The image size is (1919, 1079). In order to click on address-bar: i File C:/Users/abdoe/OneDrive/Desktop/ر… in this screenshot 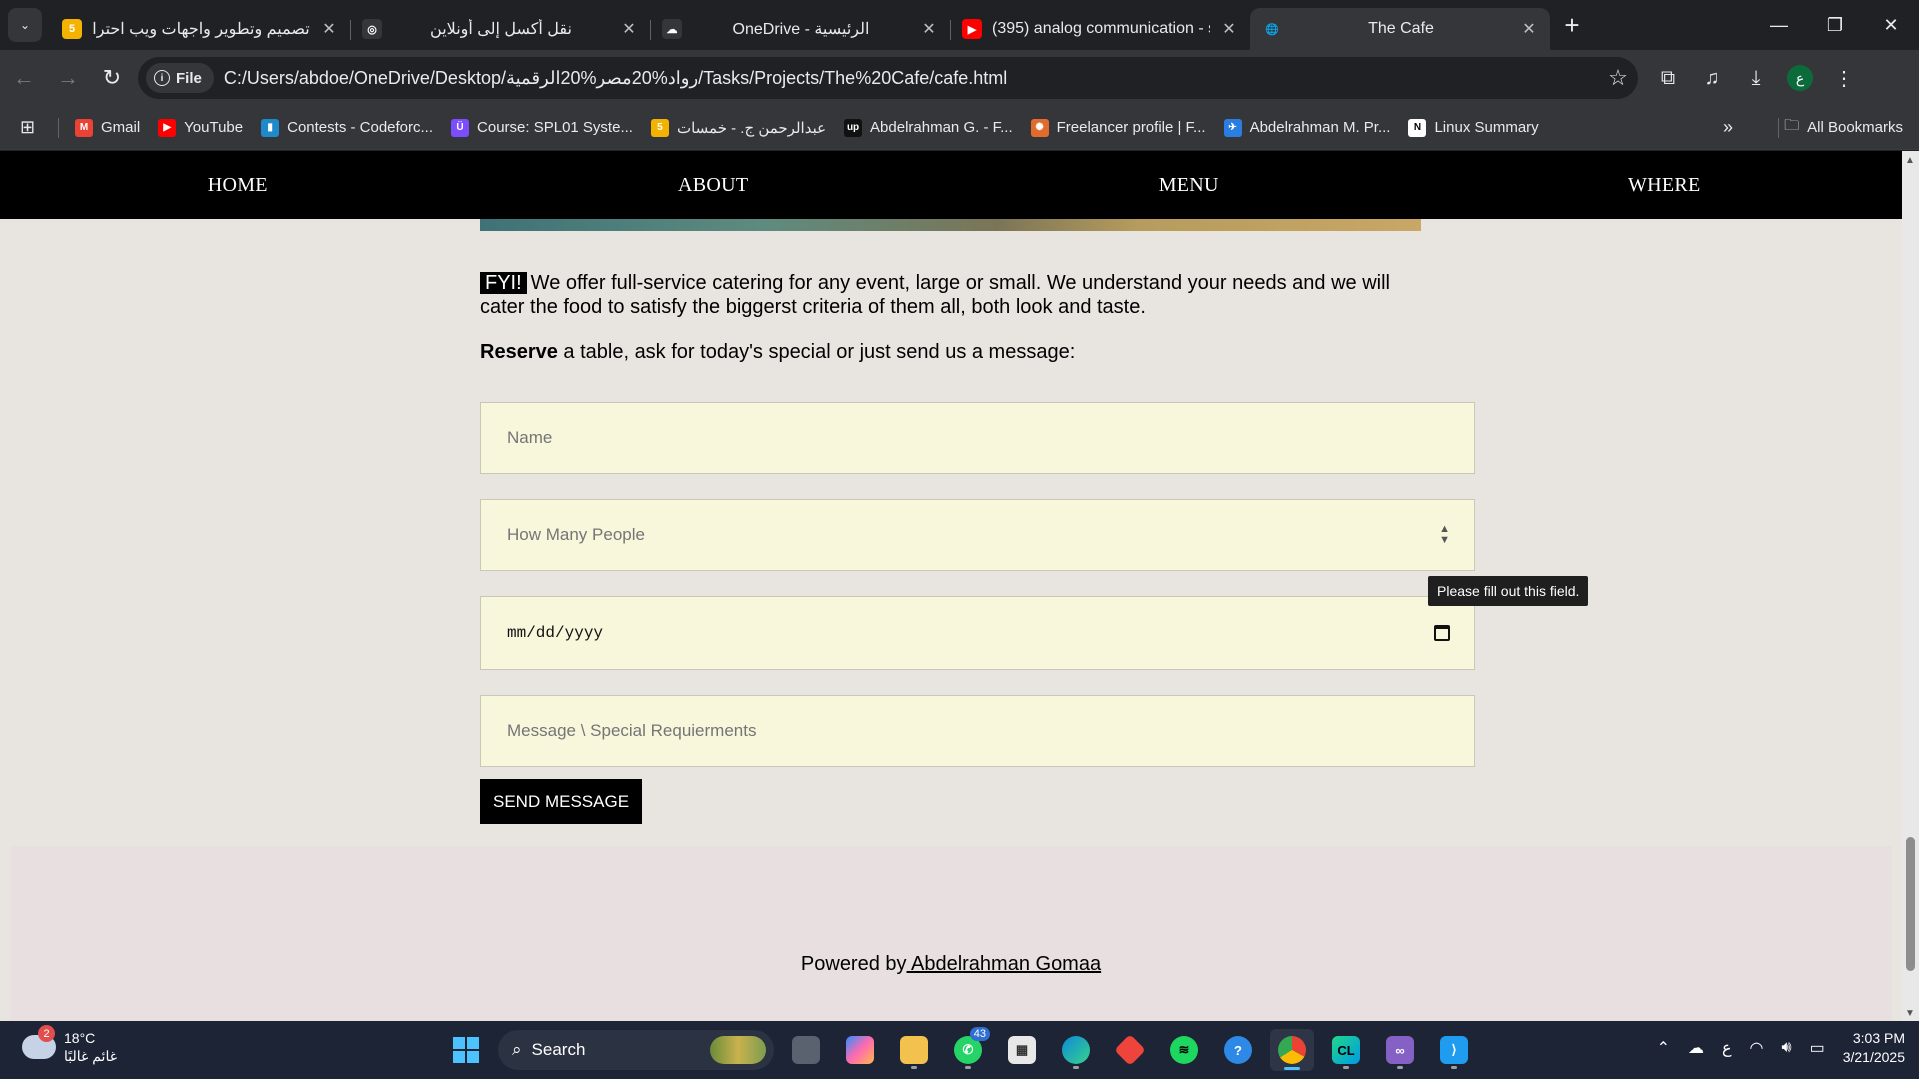, I will do `click(888, 78)`.